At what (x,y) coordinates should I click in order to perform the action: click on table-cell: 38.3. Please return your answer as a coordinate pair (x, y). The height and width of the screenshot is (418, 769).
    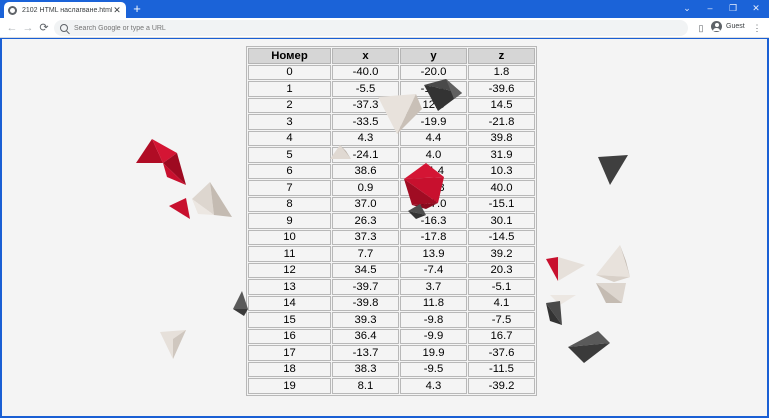
    Looking at the image, I should click on (365, 369).